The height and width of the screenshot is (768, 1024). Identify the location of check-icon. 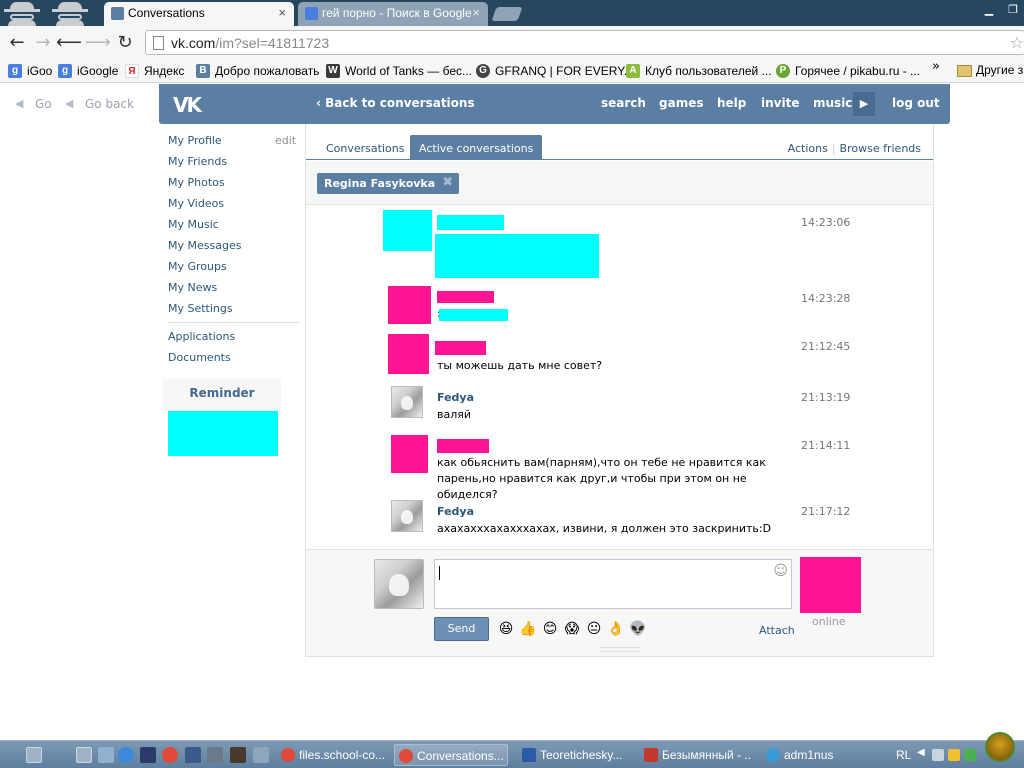
(970, 755).